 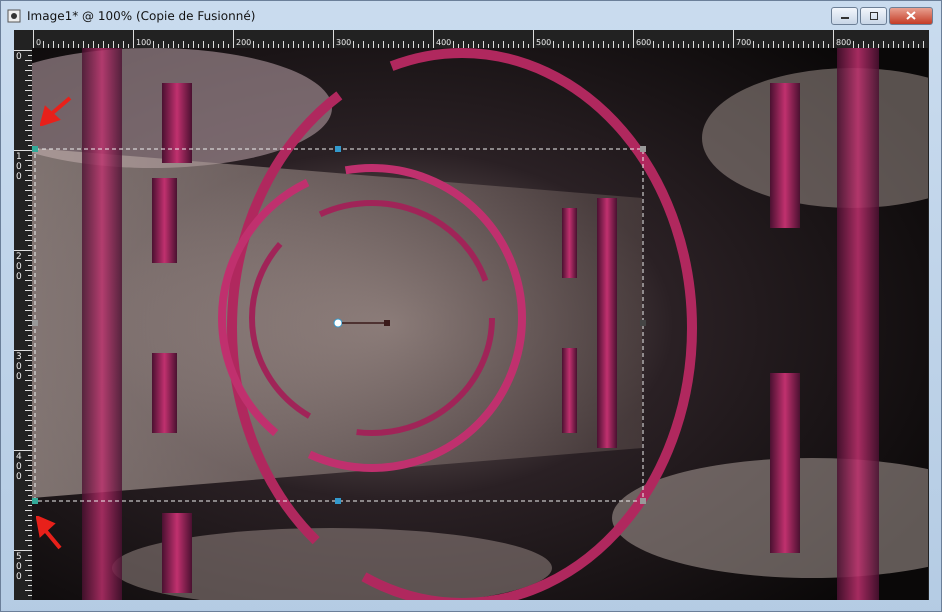 I want to click on maximize-button, so click(x=873, y=15).